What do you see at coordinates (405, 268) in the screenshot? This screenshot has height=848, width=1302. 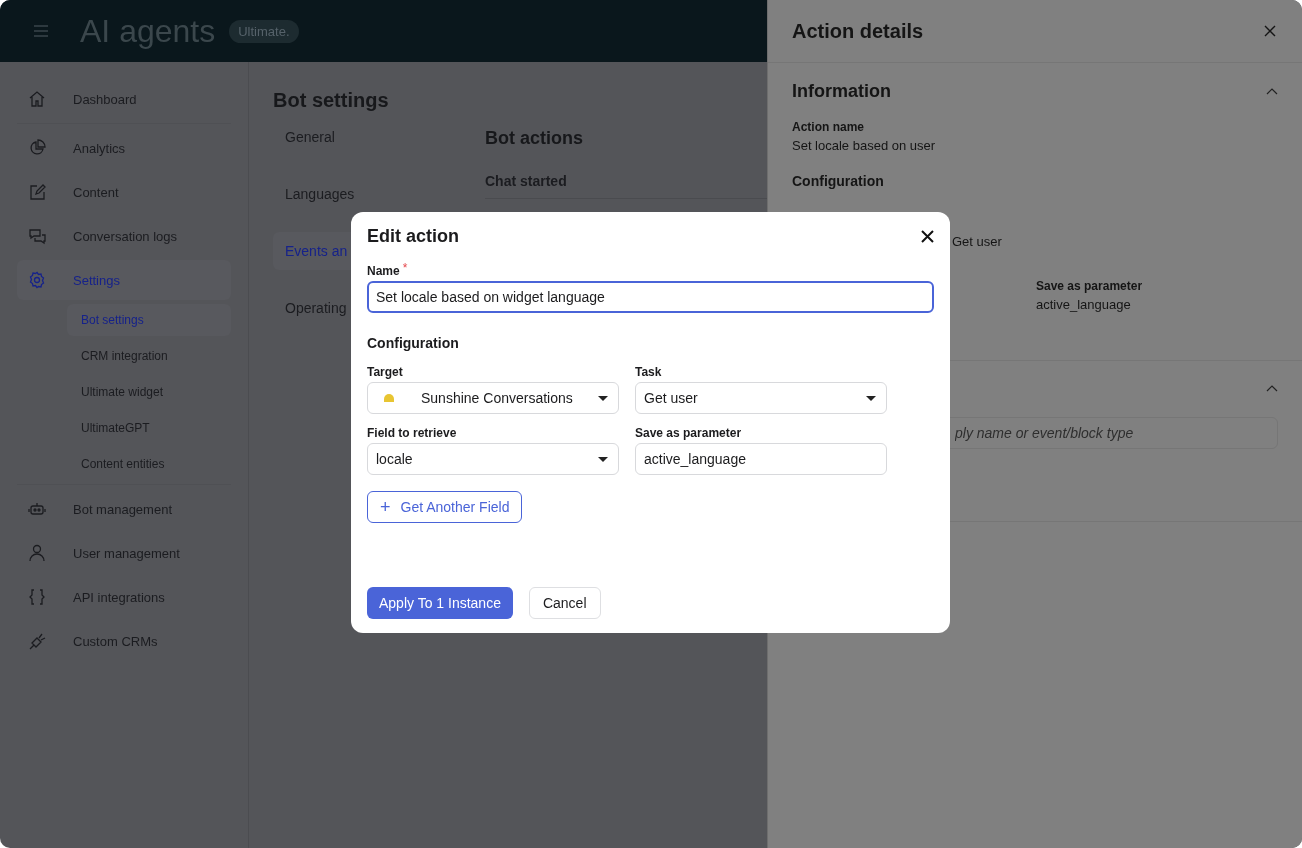 I see `required-mark: *` at bounding box center [405, 268].